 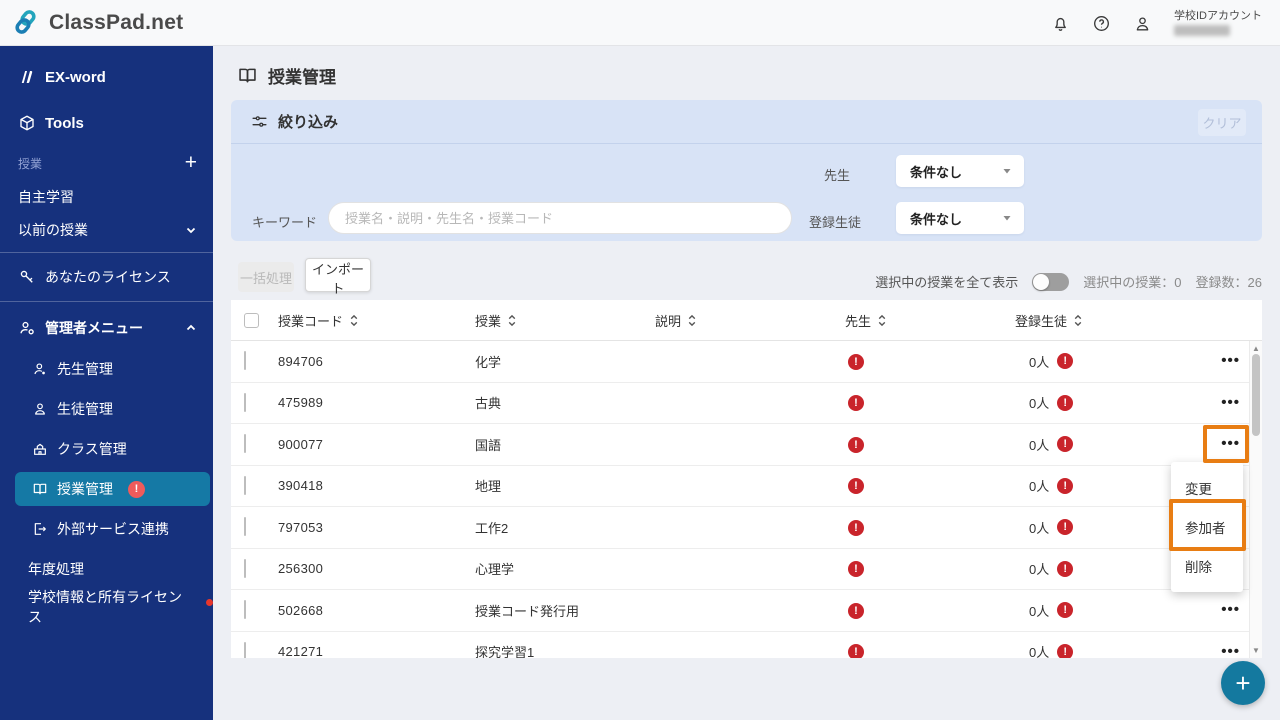 What do you see at coordinates (1142, 23) in the screenshot?
I see `user-account-icon` at bounding box center [1142, 23].